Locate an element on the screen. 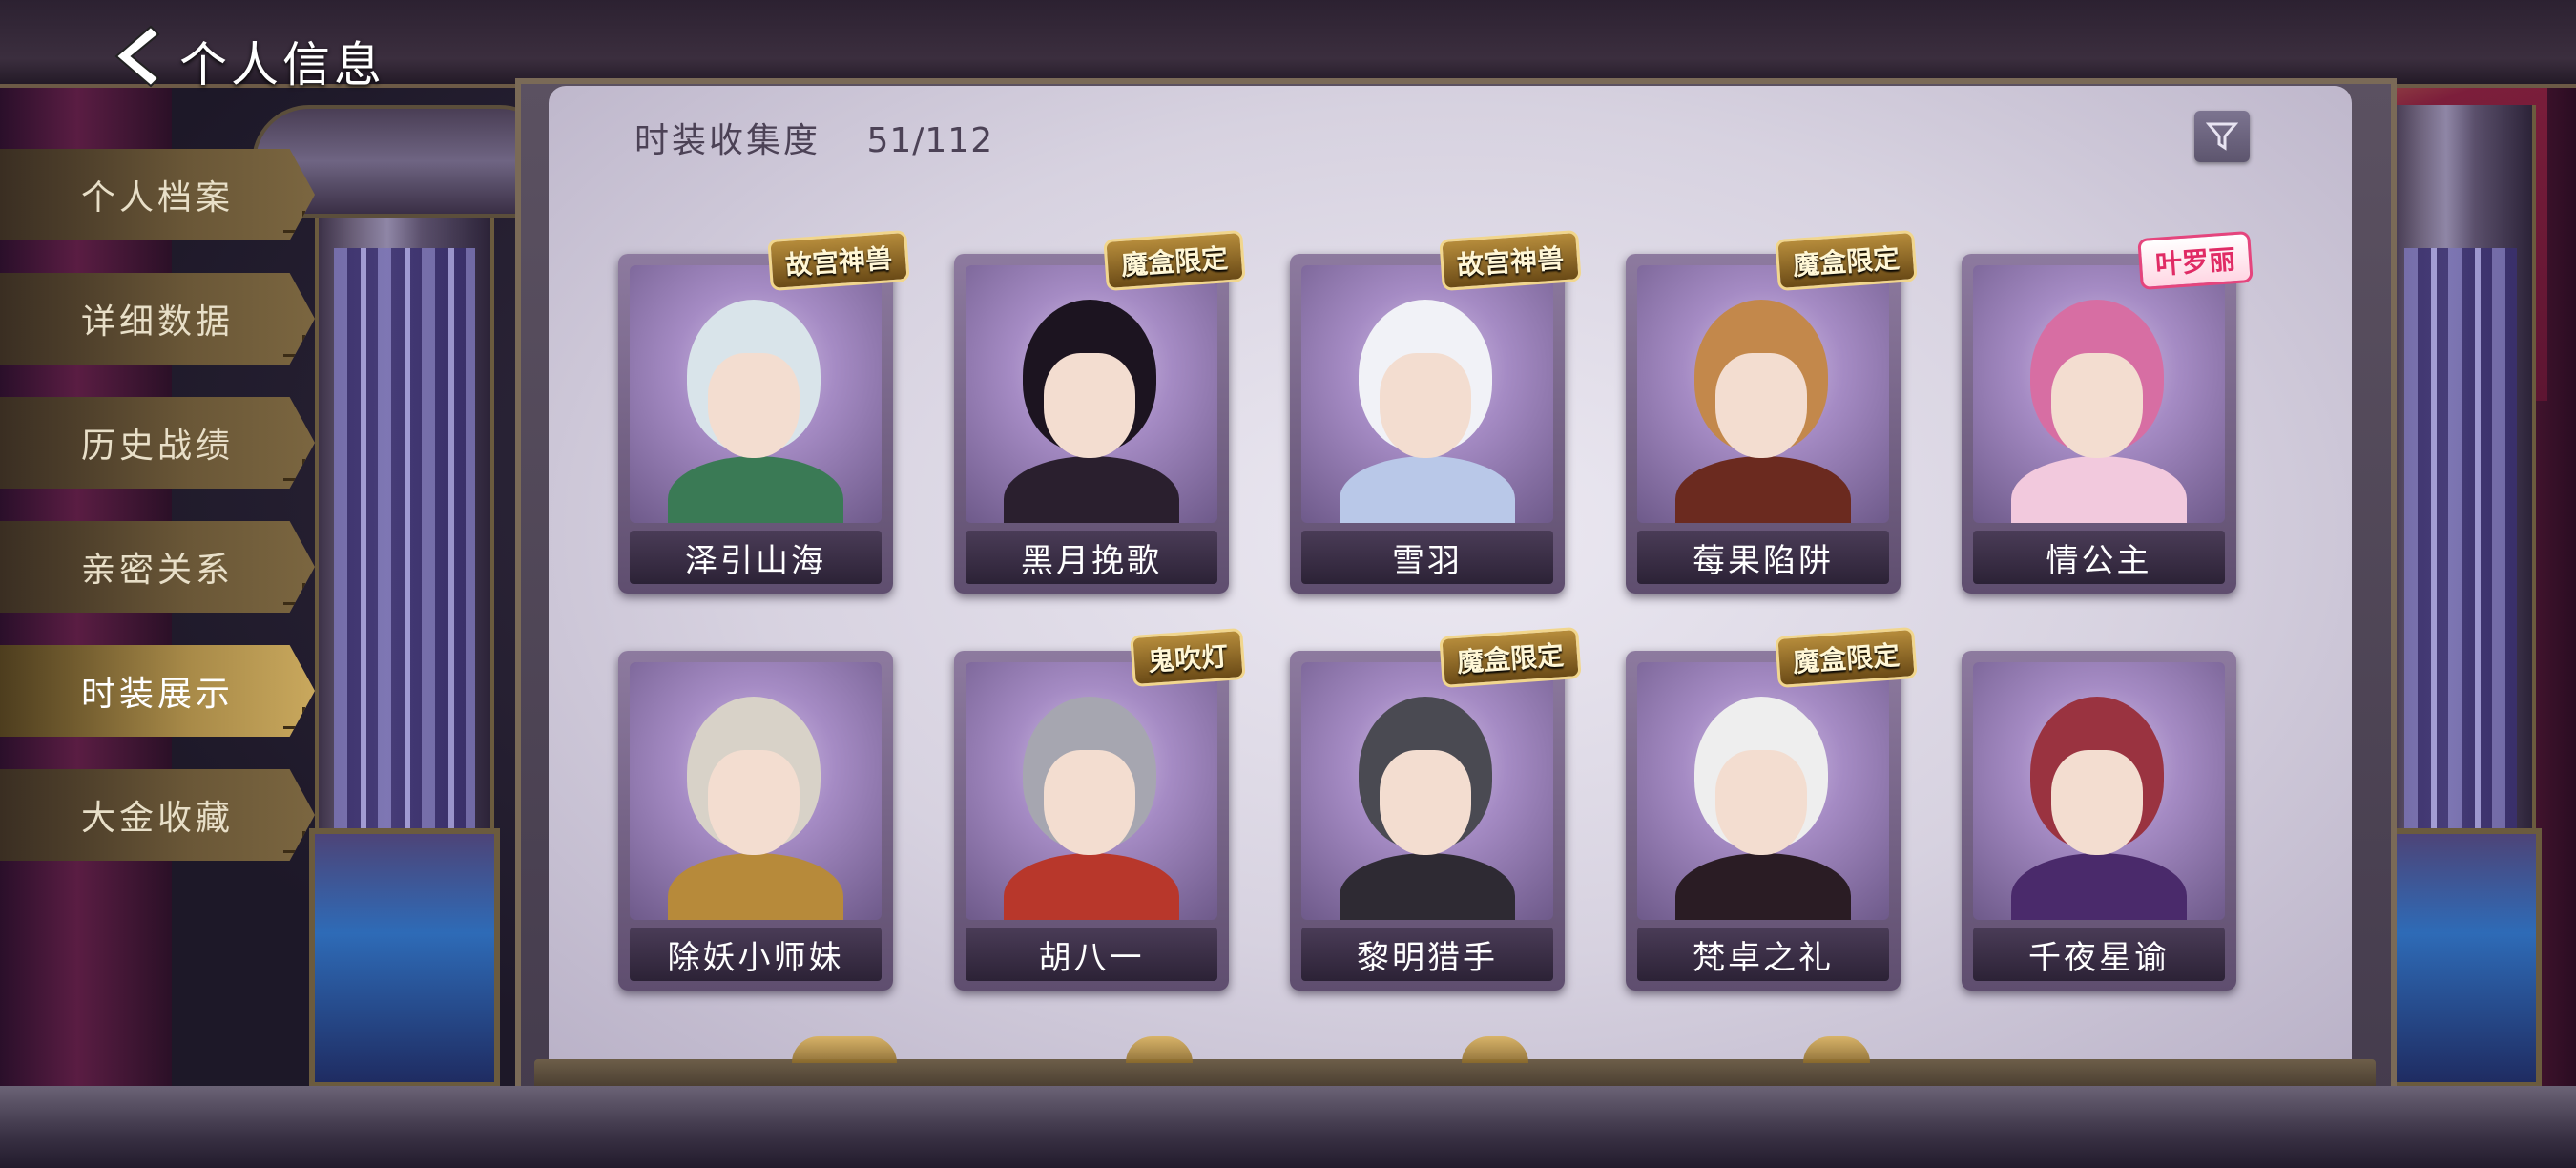 The image size is (2576, 1168). costume-name: 千夜星谕 is located at coordinates (2099, 954).